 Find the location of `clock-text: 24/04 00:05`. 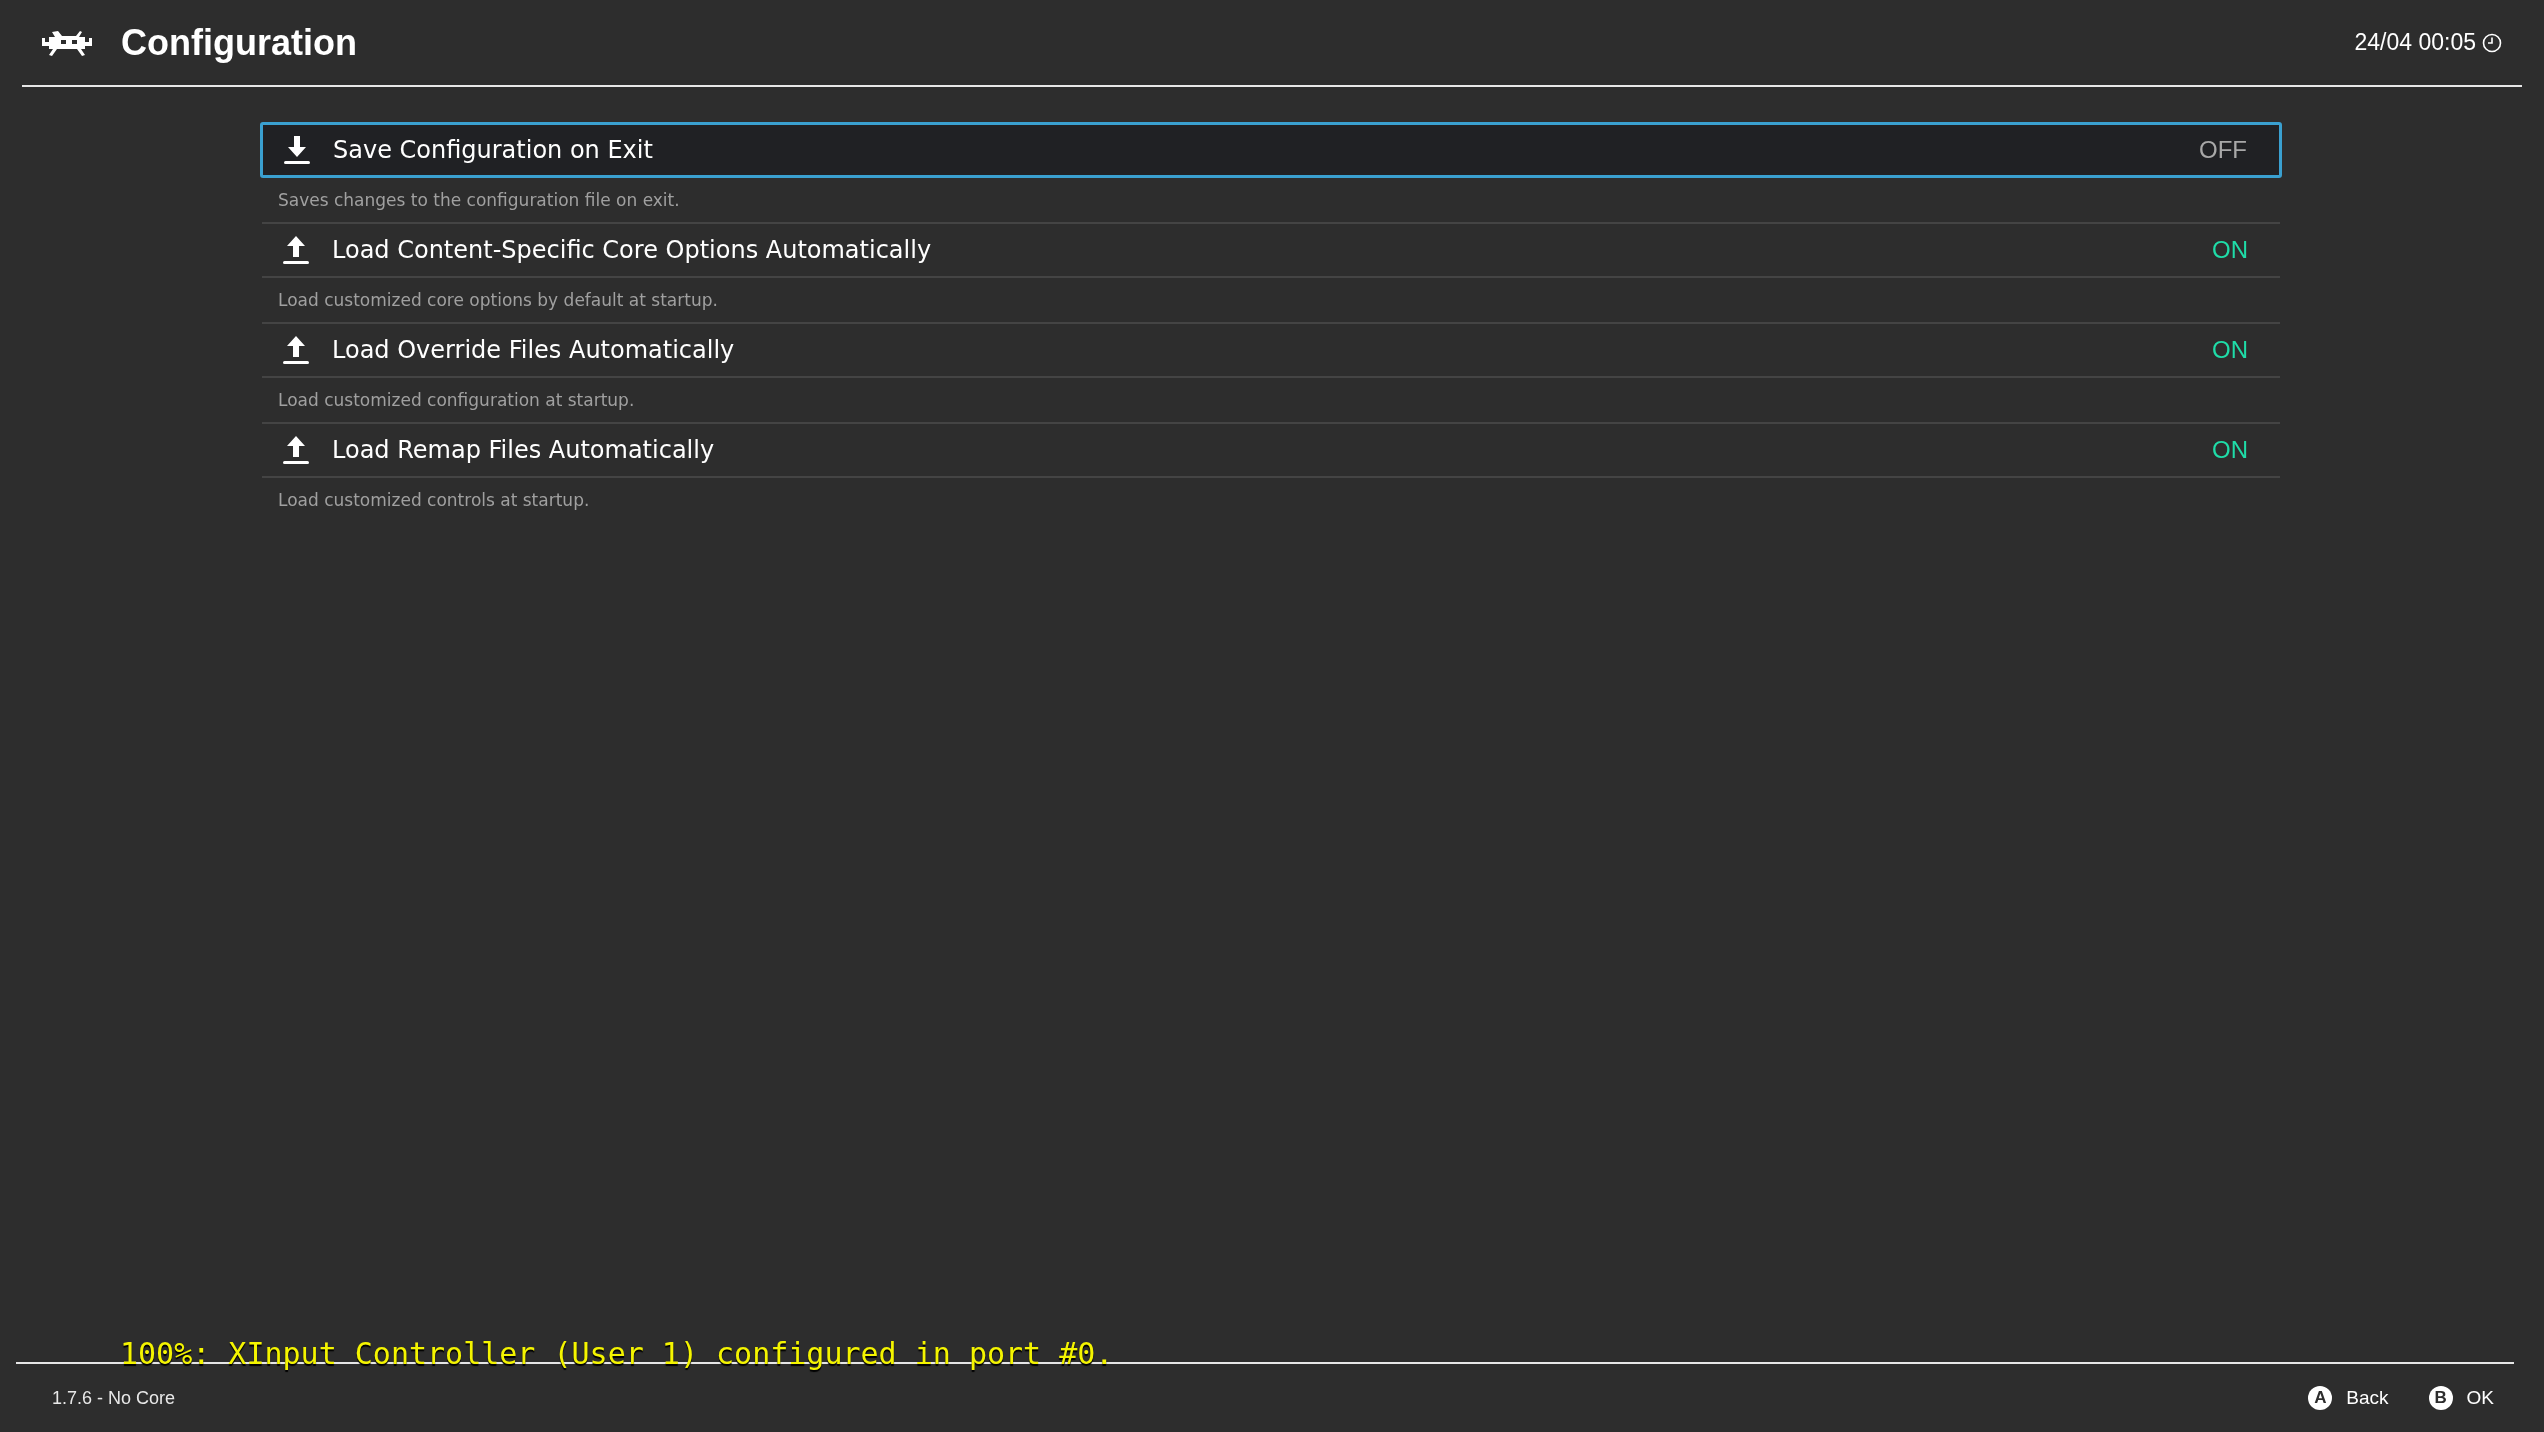

clock-text: 24/04 00:05 is located at coordinates (2415, 42).